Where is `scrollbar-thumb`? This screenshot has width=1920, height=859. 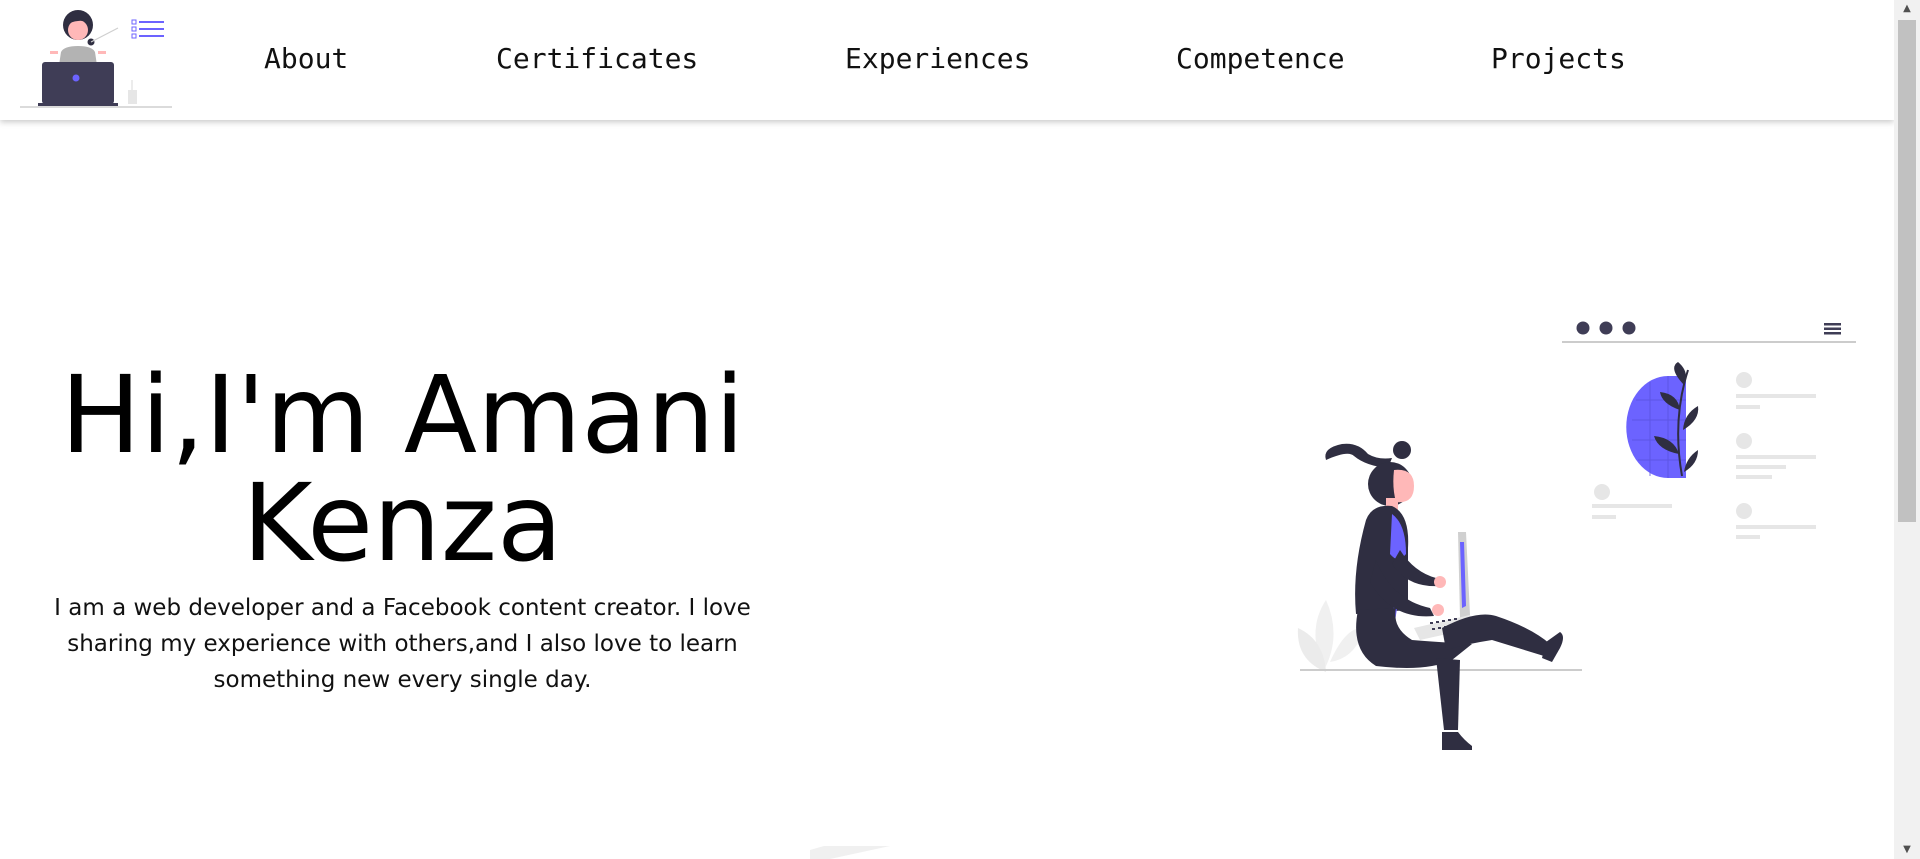 scrollbar-thumb is located at coordinates (1907, 271).